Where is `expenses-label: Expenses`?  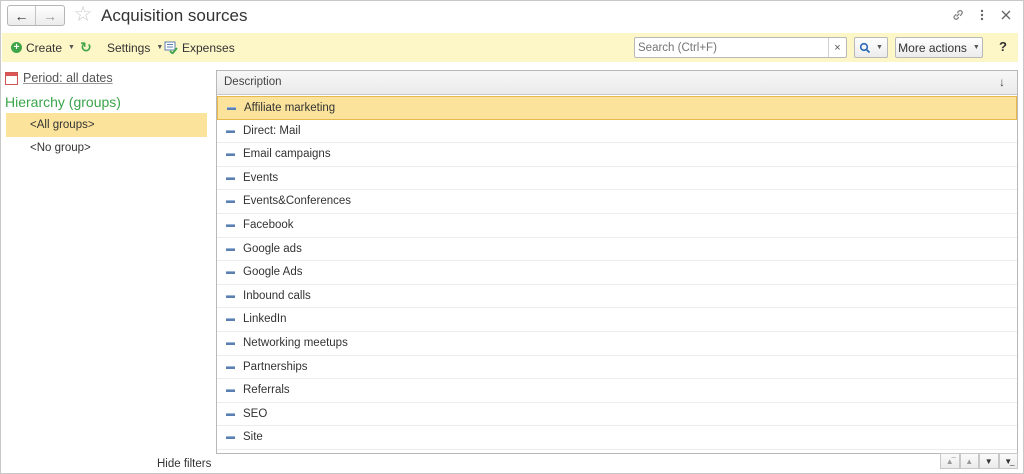
expenses-label: Expenses is located at coordinates (208, 47).